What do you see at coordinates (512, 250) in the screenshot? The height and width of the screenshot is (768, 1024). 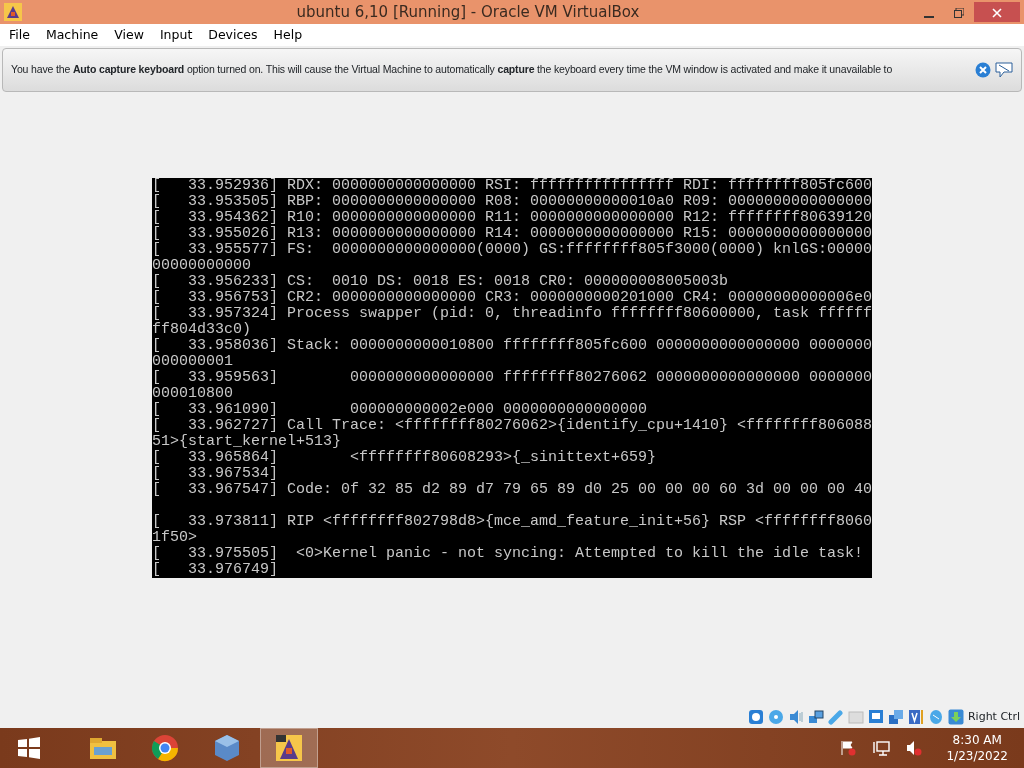 I see `console-line: [ 33.955577] FS: 0000000000000000(0000) GS:ffffffff805f3000(0000) knlGS:00000` at bounding box center [512, 250].